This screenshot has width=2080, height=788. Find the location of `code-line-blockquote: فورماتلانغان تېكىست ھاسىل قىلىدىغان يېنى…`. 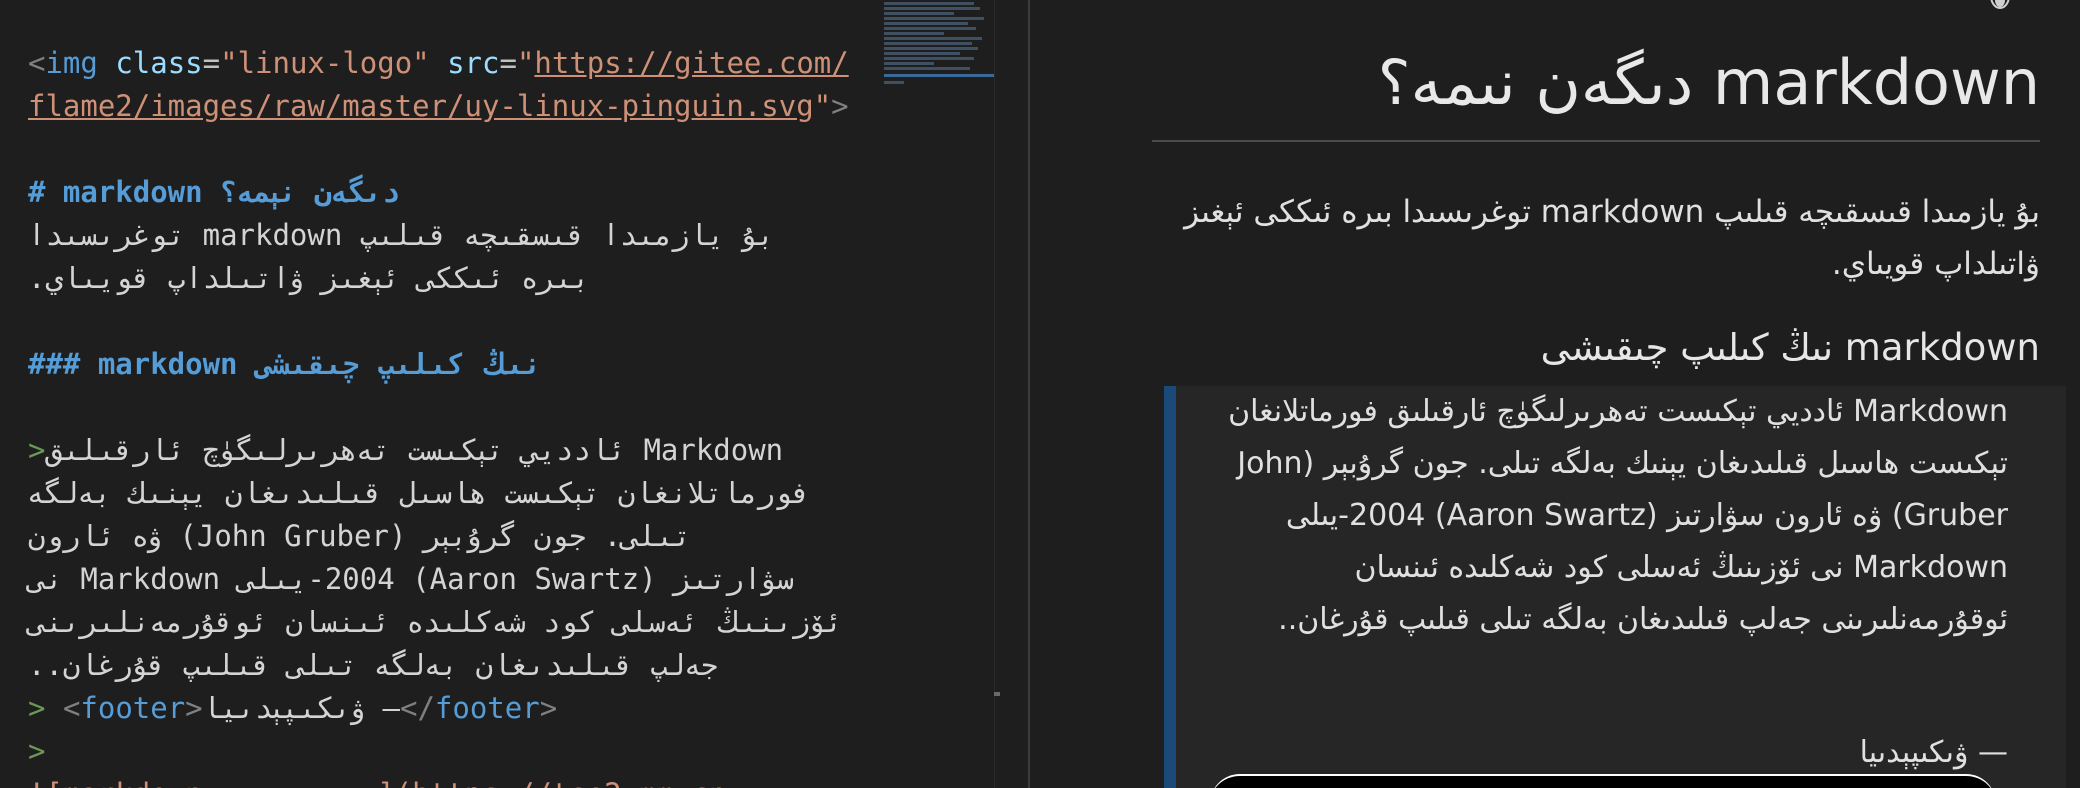

code-line-blockquote: فورماتلانغان تېكىست ھاسىل قىلىدىغان يېنى… is located at coordinates (438, 493).